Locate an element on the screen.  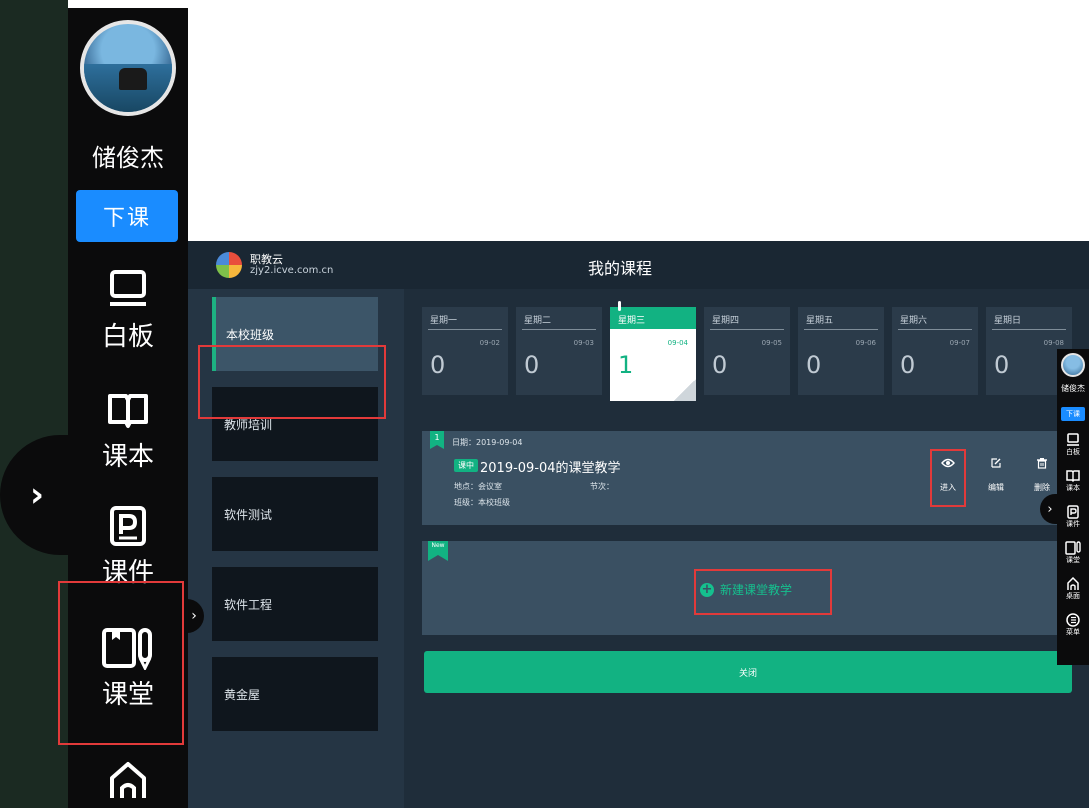
edit-button: 编辑 is located at coordinates (996, 475).